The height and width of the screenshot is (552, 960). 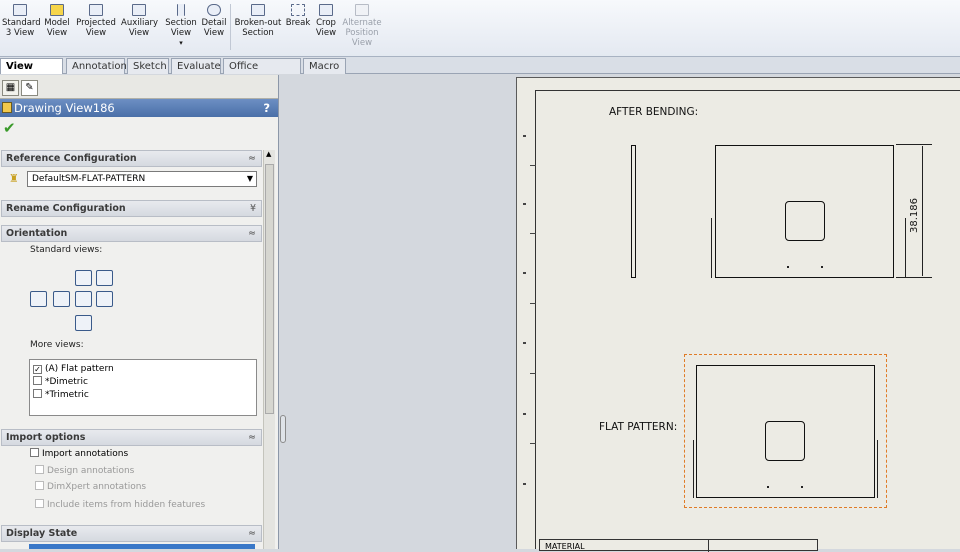 What do you see at coordinates (120, 504) in the screenshot?
I see `include-hidden-features-checkbox: Include items from hidden features` at bounding box center [120, 504].